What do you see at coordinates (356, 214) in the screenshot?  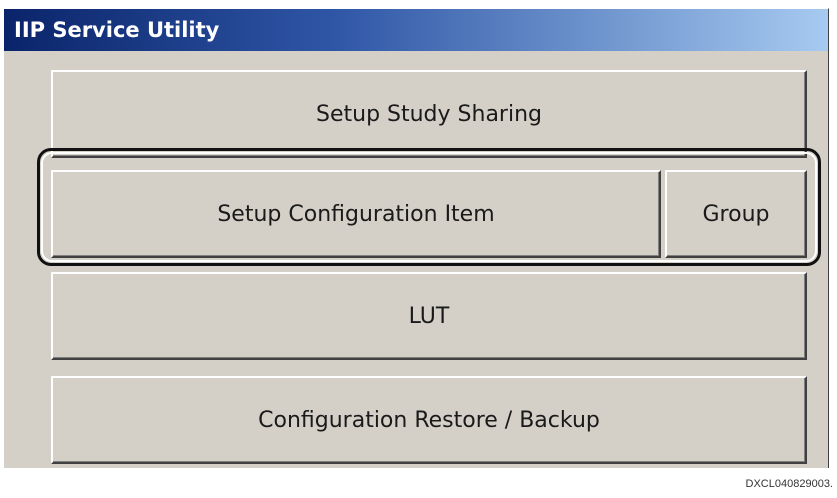 I see `setup-configuration-item-button: Setup Configuration Item` at bounding box center [356, 214].